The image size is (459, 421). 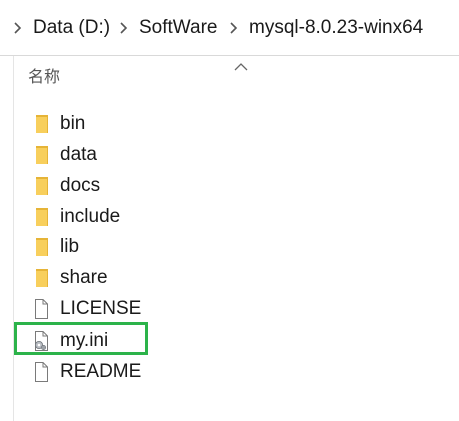 What do you see at coordinates (84, 277) in the screenshot?
I see `file-name: share` at bounding box center [84, 277].